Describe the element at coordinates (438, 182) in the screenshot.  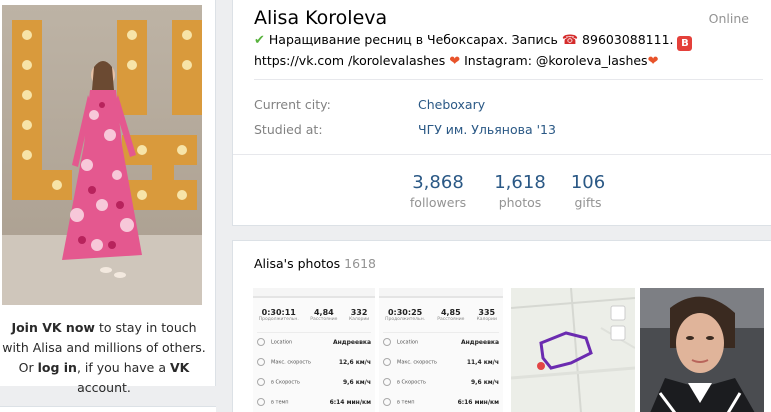
I see `followers-count: 3,868` at that location.